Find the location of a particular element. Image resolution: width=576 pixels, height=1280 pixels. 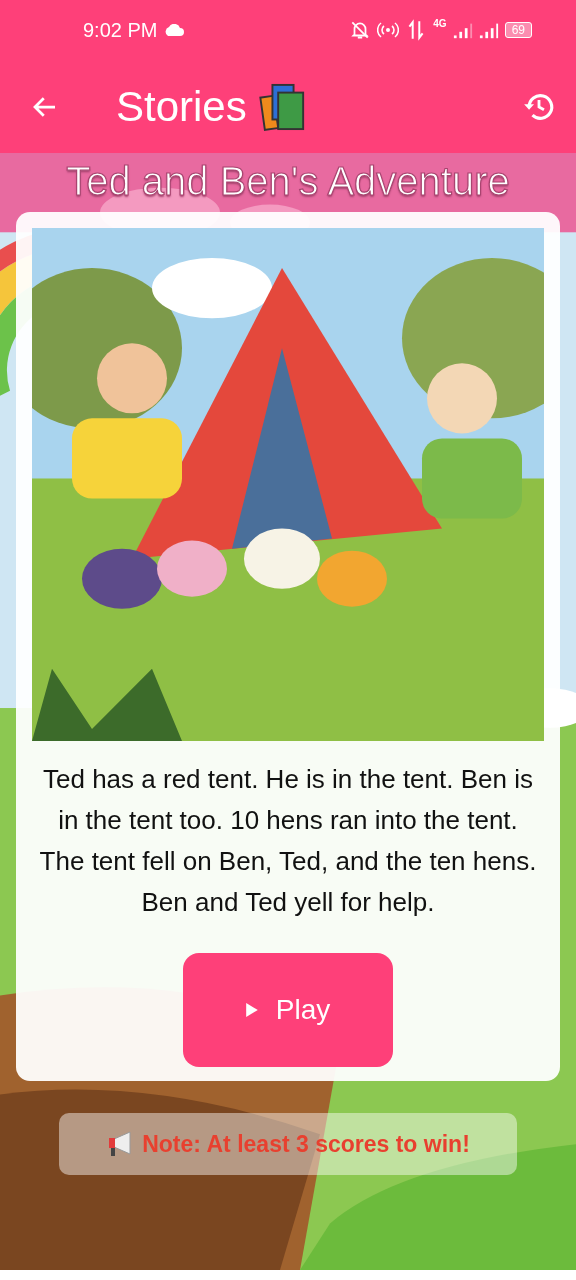

battery-level: 69 is located at coordinates (518, 30).